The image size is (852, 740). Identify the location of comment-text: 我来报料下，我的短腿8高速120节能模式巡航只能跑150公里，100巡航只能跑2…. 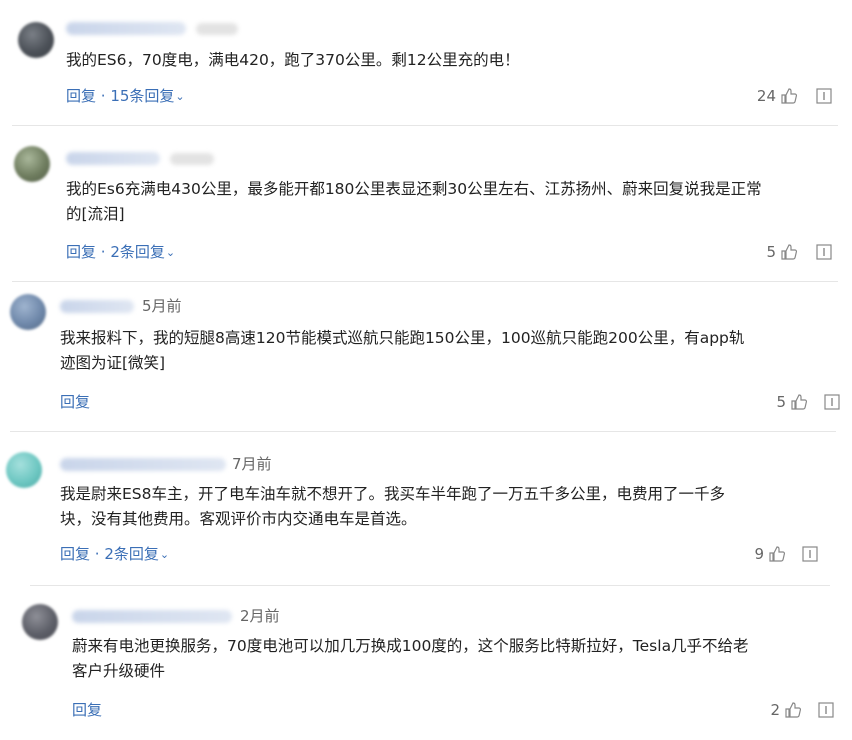
(402, 350).